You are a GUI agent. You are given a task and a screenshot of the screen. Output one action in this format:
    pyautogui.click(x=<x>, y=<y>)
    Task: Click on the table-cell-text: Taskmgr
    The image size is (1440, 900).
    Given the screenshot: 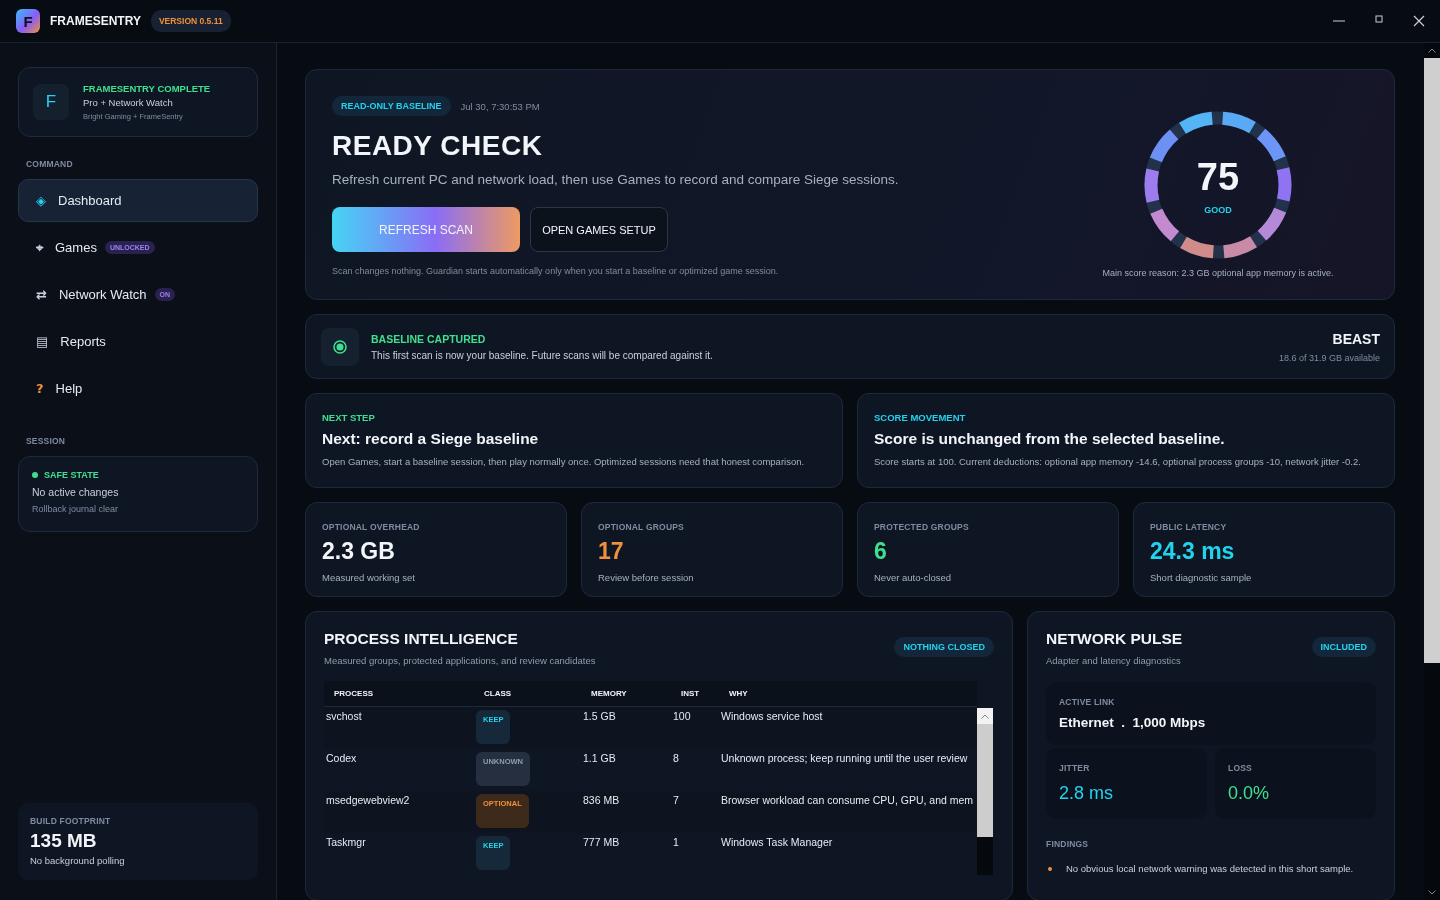 What is the action you would take?
    pyautogui.click(x=346, y=842)
    